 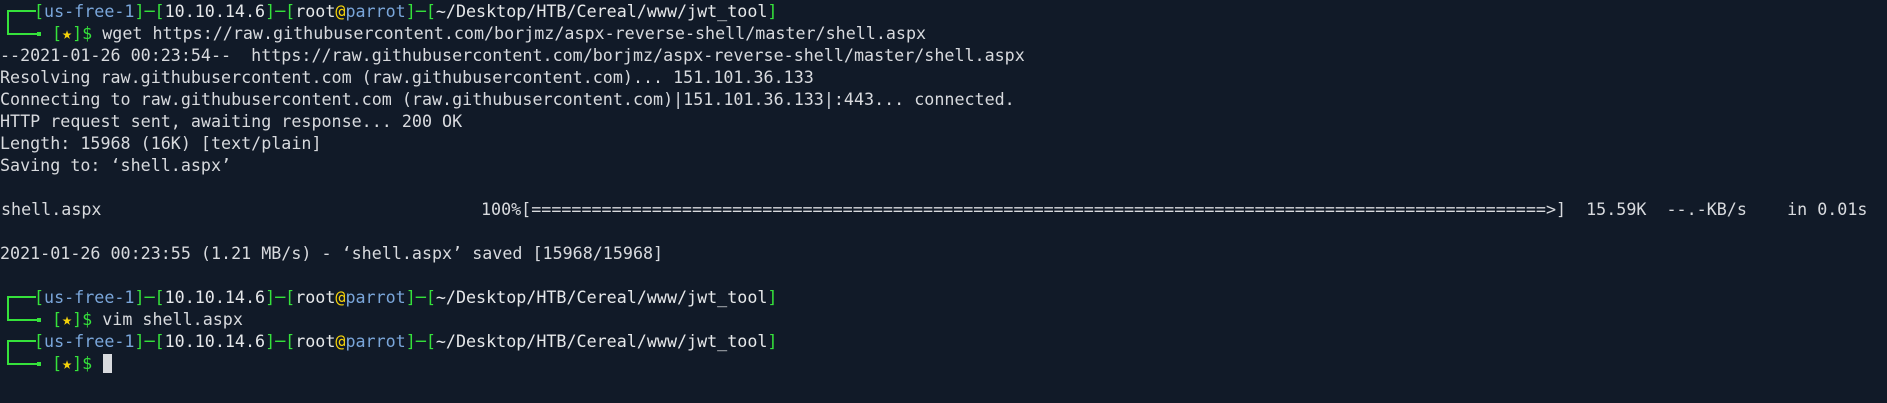 What do you see at coordinates (172, 319) in the screenshot?
I see `command-text: vim shell.aspx` at bounding box center [172, 319].